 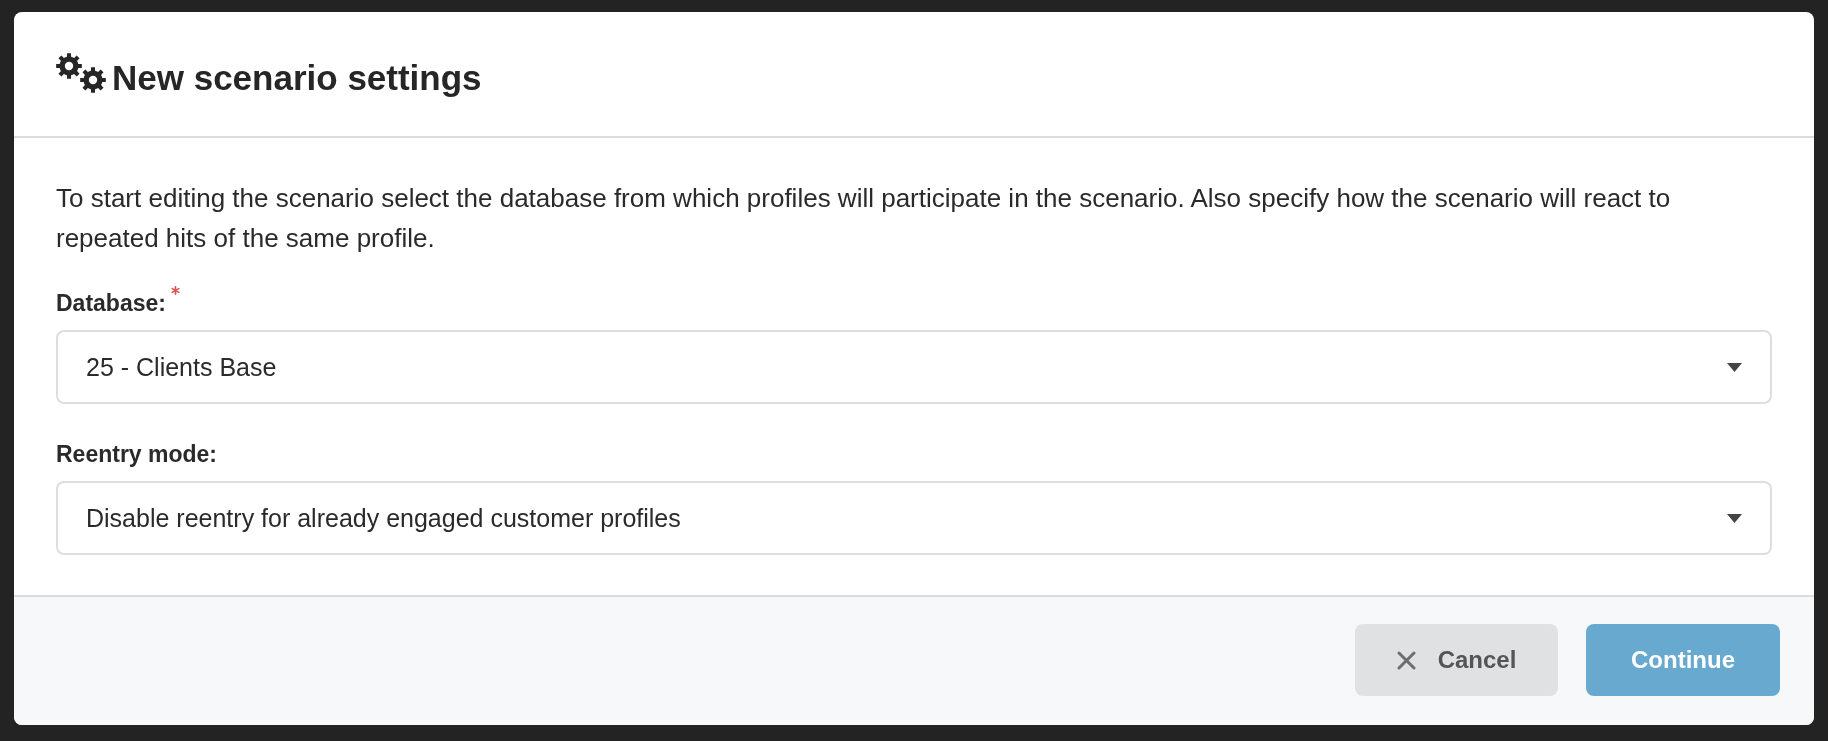 What do you see at coordinates (137, 454) in the screenshot?
I see `field-label: Reentry mode:` at bounding box center [137, 454].